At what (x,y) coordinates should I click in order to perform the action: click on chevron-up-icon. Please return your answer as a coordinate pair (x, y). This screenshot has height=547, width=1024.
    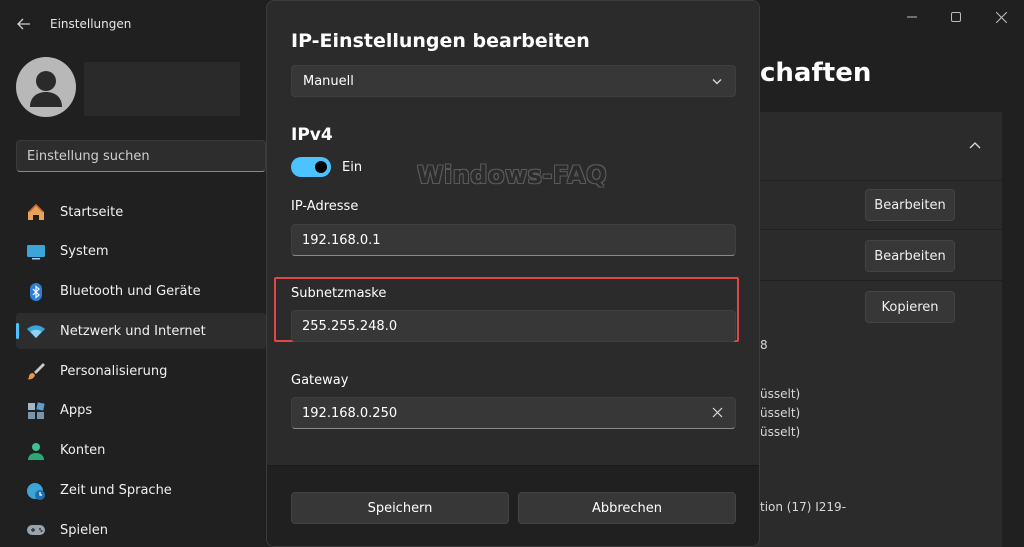
    Looking at the image, I should click on (975, 145).